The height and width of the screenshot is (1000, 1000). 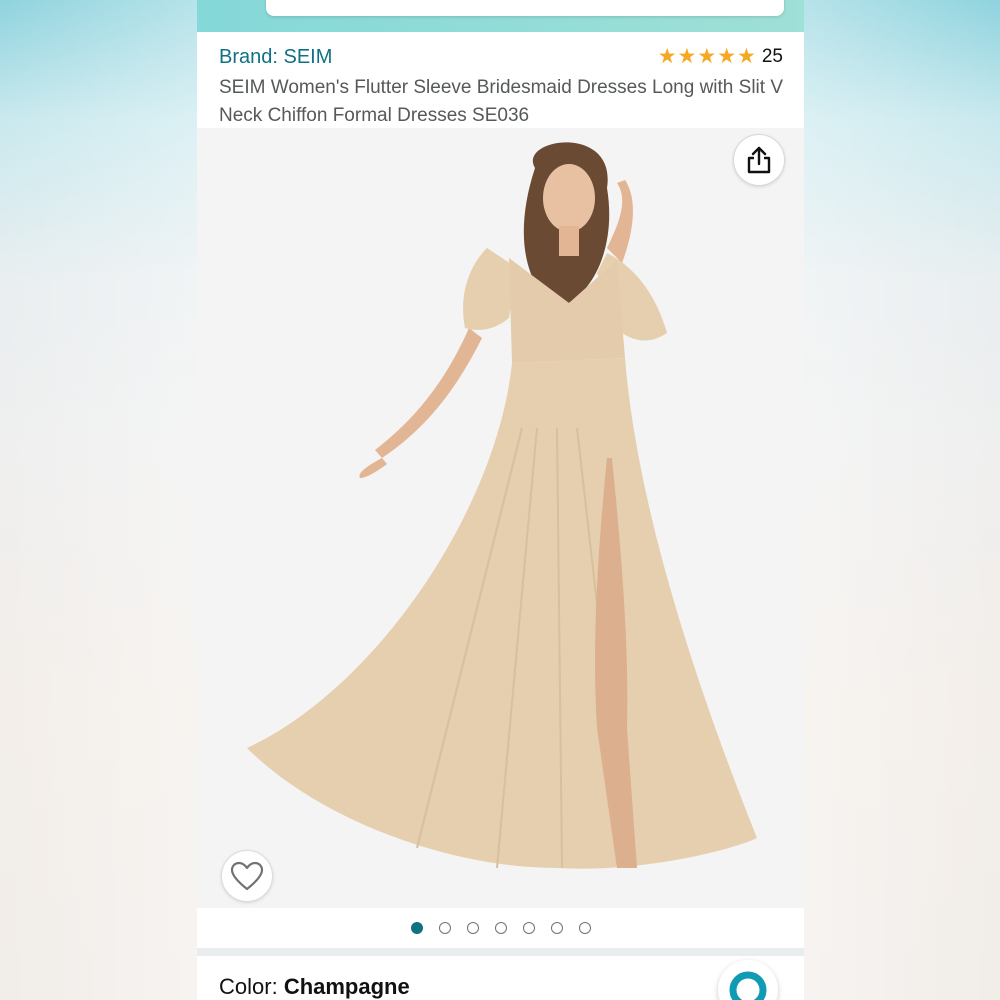 I want to click on ring-icon, so click(x=748, y=985).